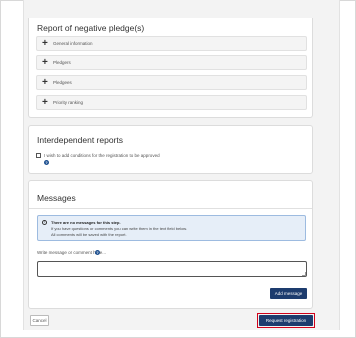 This screenshot has width=356, height=338. I want to click on accordion-pledgers: + Pledgers, so click(171, 62).